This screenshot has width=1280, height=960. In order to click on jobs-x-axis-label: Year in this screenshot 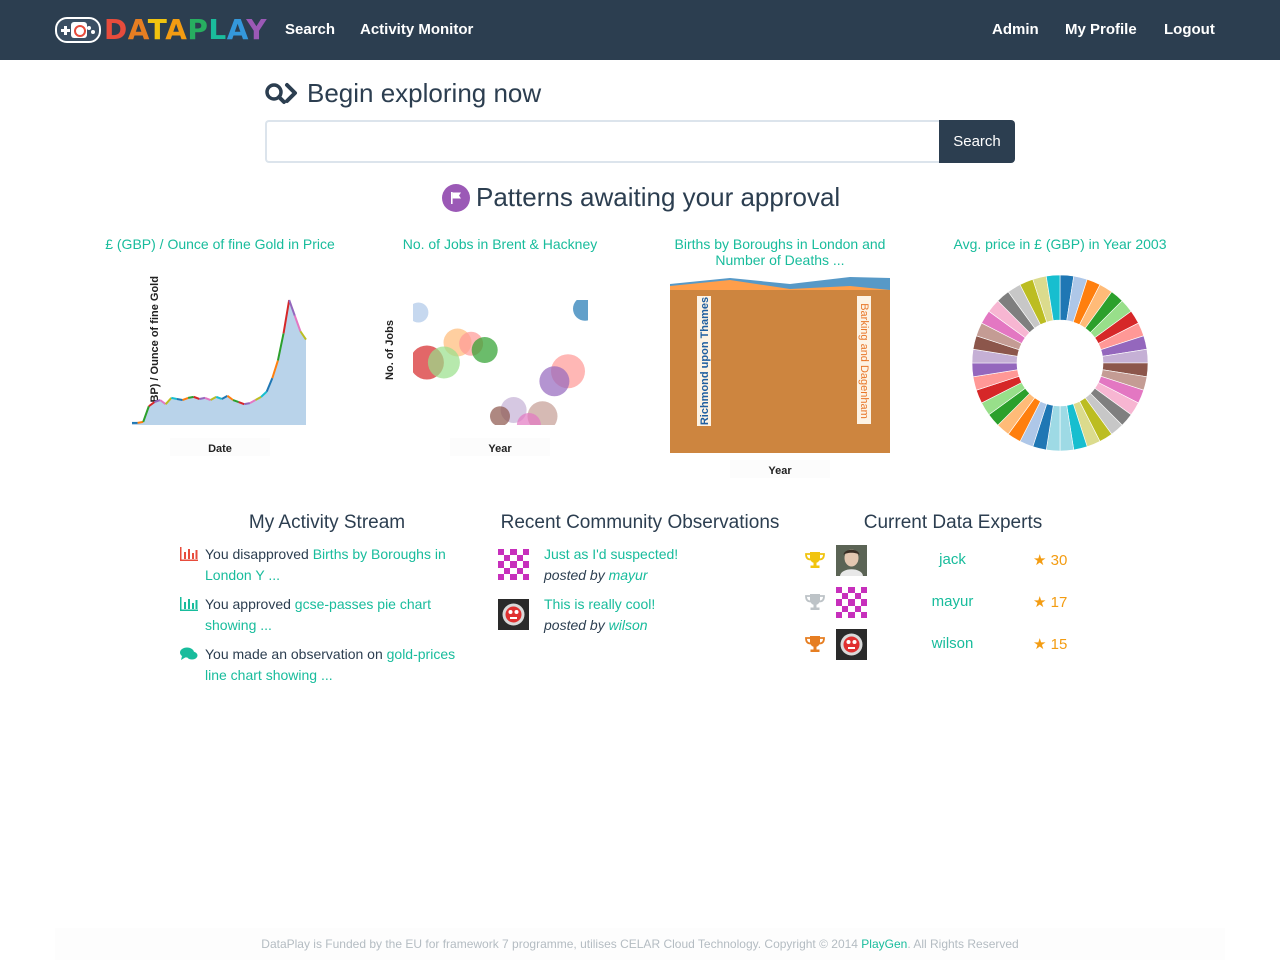, I will do `click(500, 449)`.